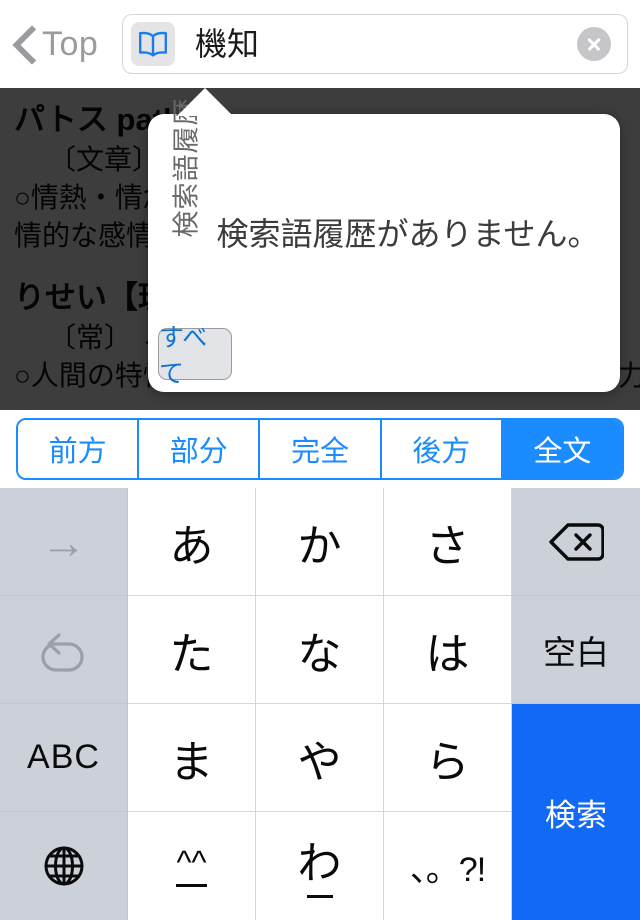  What do you see at coordinates (195, 356) in the screenshot?
I see `all-button: すべて` at bounding box center [195, 356].